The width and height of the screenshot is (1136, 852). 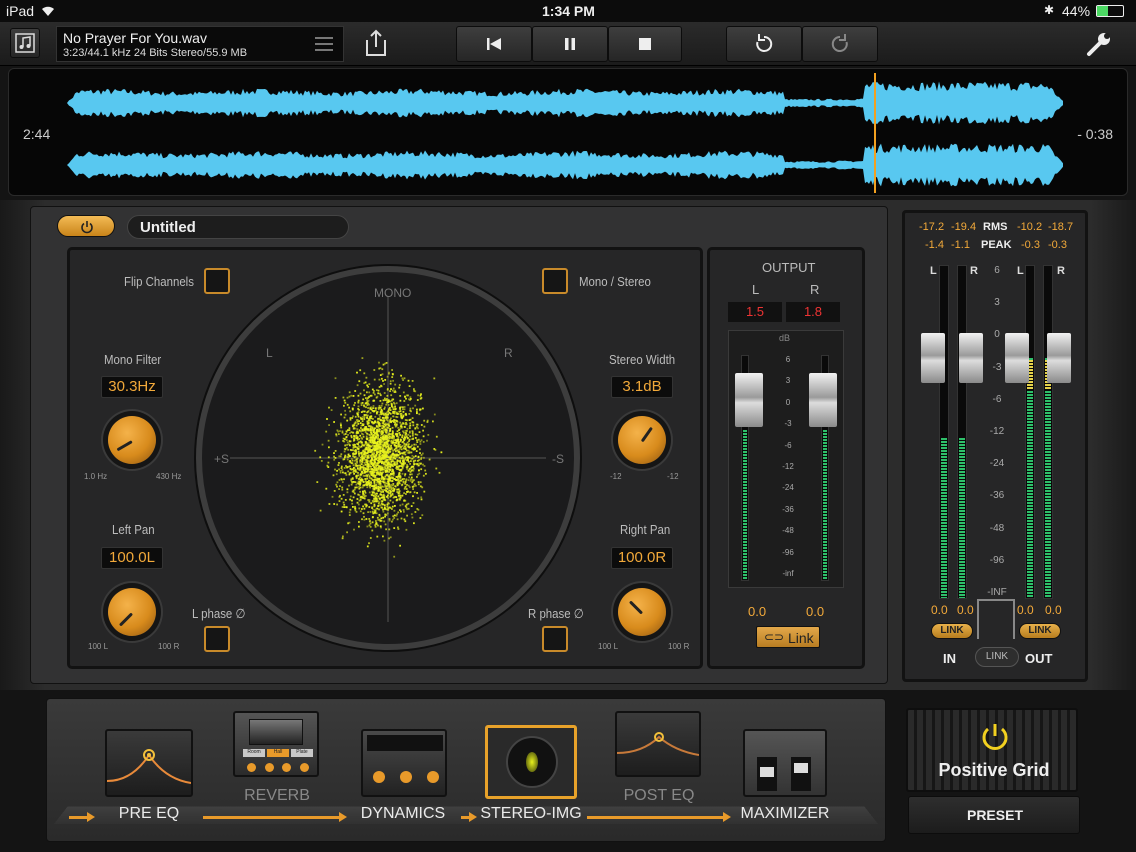 I want to click on undo-button, so click(x=764, y=44).